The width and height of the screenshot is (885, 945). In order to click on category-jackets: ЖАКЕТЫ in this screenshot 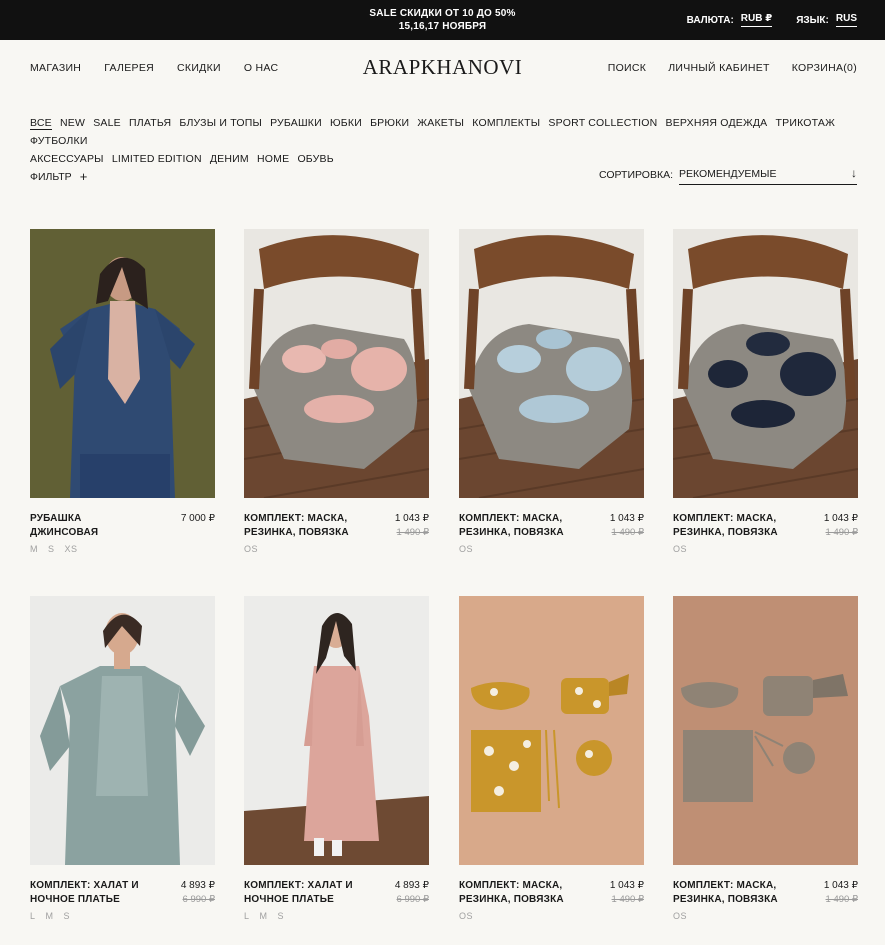, I will do `click(440, 123)`.